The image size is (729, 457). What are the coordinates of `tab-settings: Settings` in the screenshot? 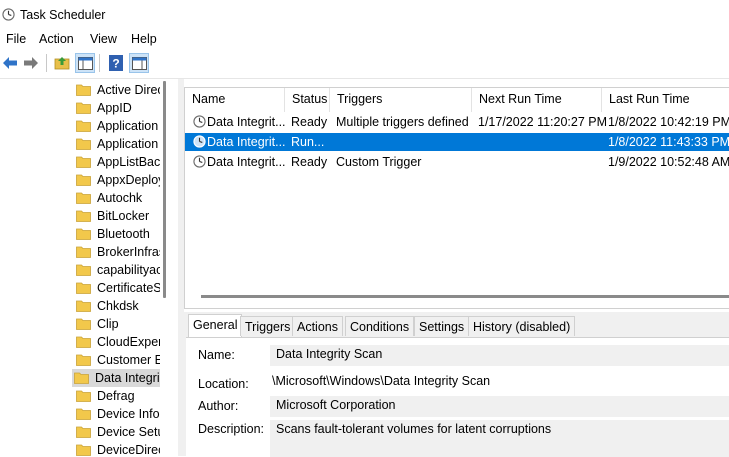 It's located at (442, 326).